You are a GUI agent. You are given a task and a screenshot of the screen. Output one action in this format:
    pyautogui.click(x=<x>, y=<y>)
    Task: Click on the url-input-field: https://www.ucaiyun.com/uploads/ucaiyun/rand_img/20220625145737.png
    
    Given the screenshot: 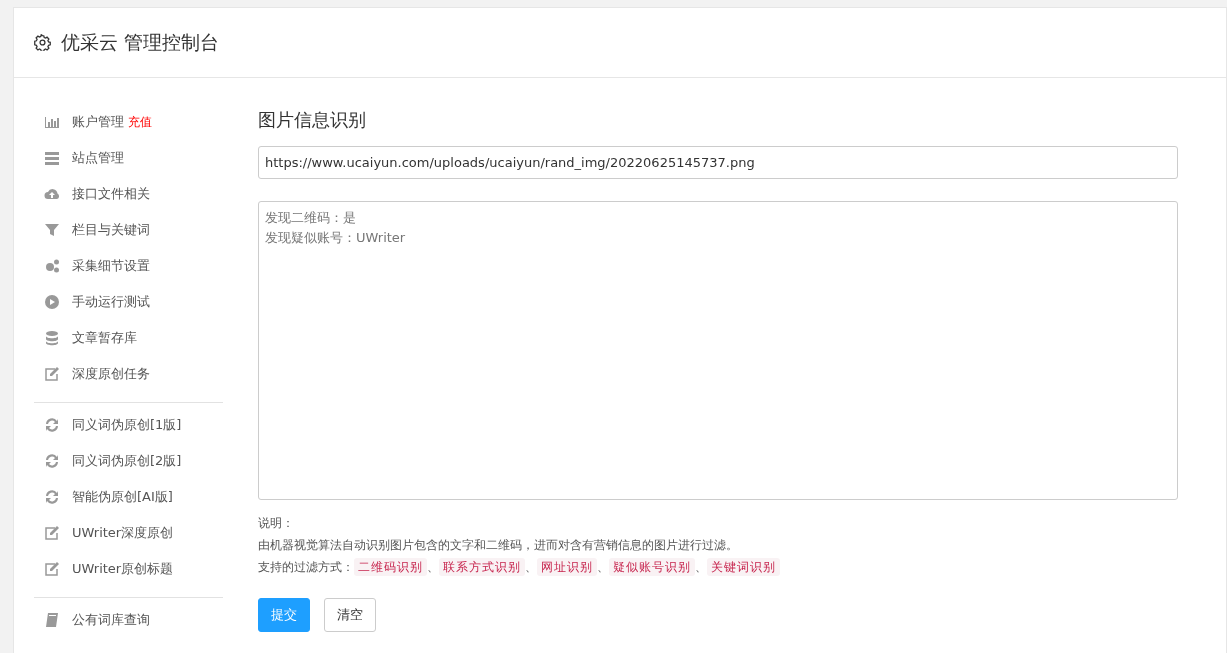 What is the action you would take?
    pyautogui.click(x=718, y=162)
    